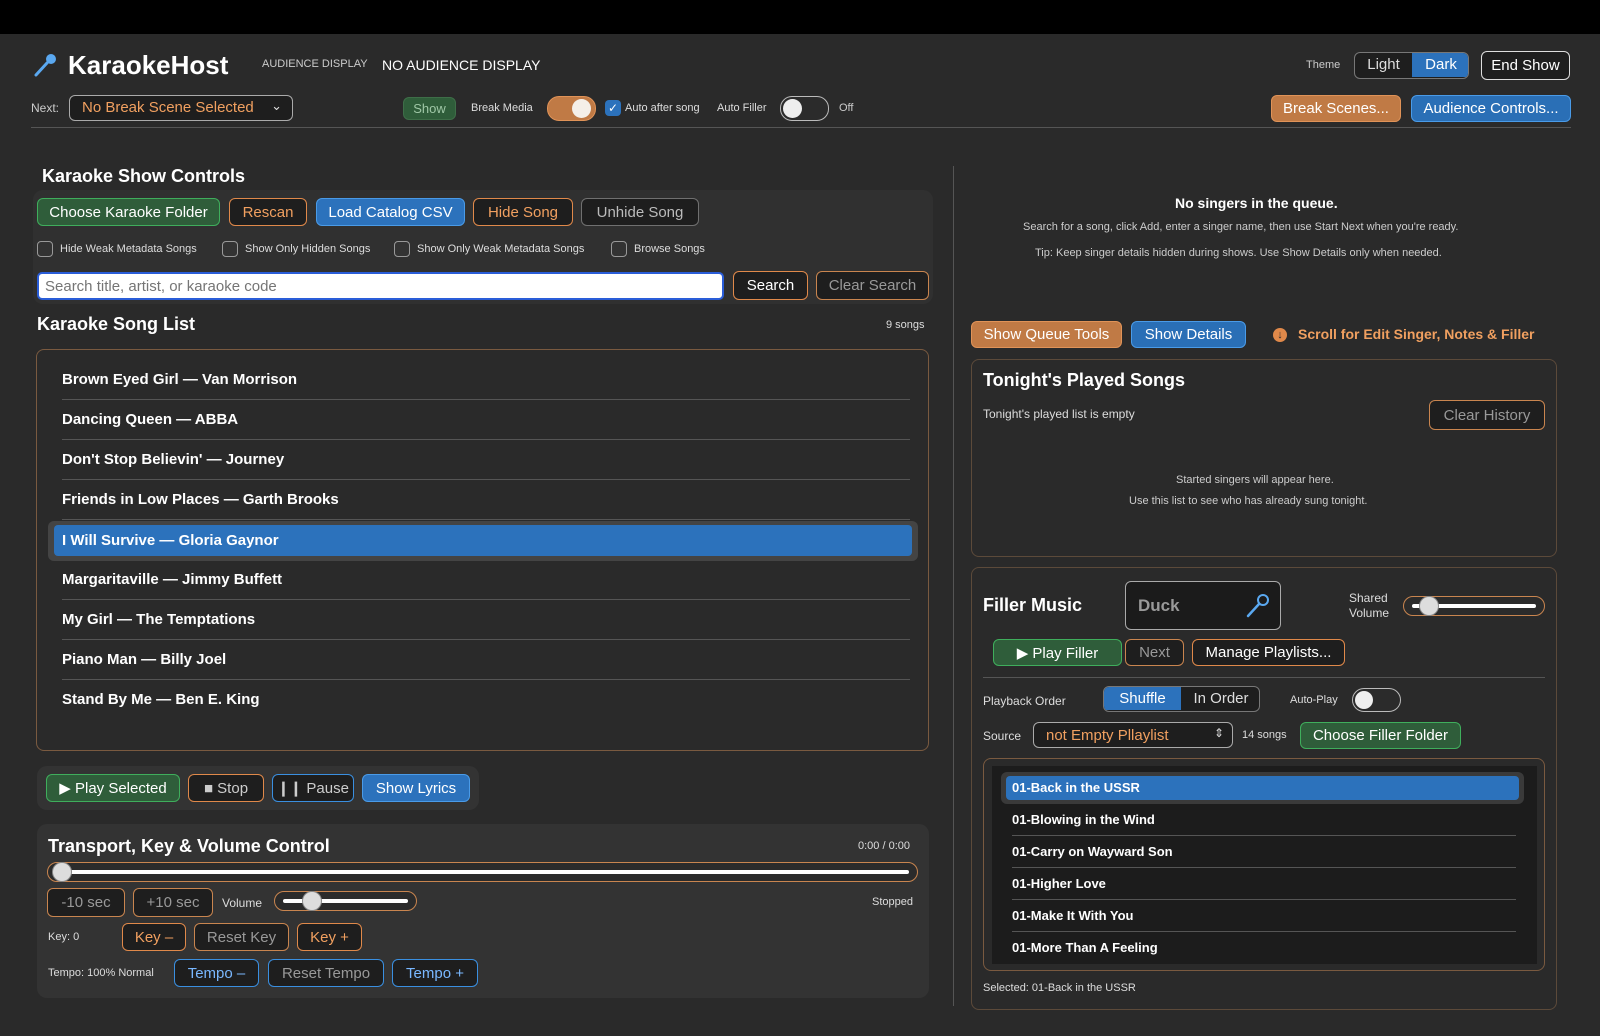  I want to click on song-row: My Girl — The Temptations, so click(486, 620).